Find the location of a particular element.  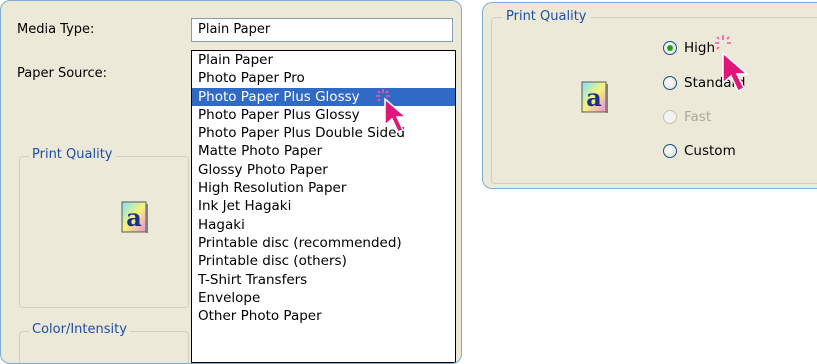

color-intensity-group-title: Color/Intensity is located at coordinates (79, 329).